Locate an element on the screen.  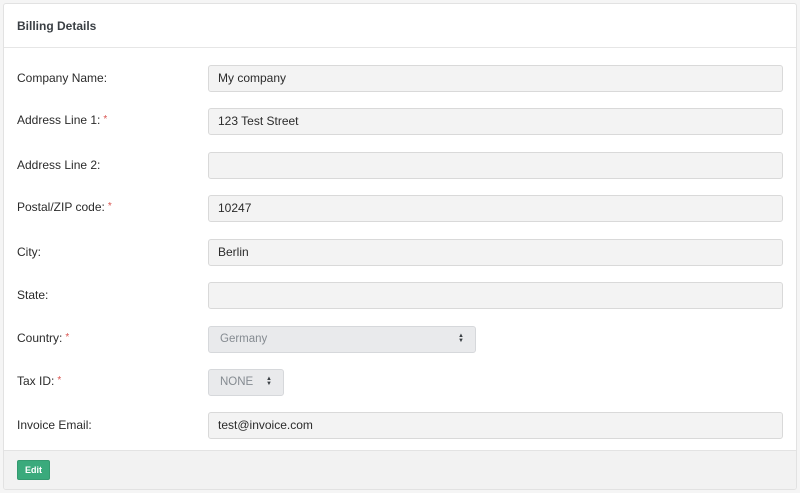
city-label: City: is located at coordinates (29, 252).